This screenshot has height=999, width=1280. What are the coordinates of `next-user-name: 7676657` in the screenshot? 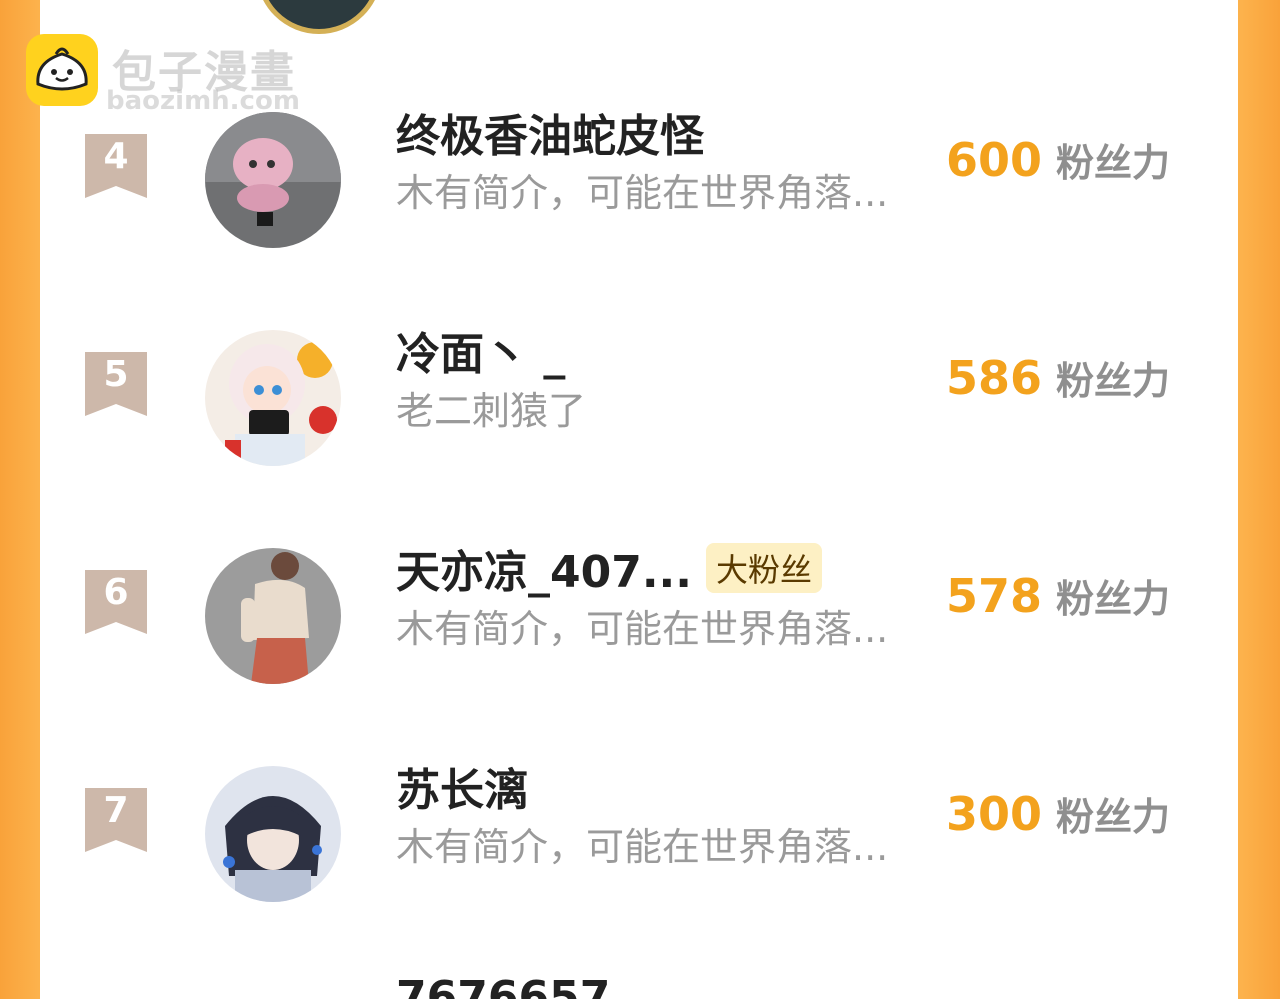 It's located at (503, 985).